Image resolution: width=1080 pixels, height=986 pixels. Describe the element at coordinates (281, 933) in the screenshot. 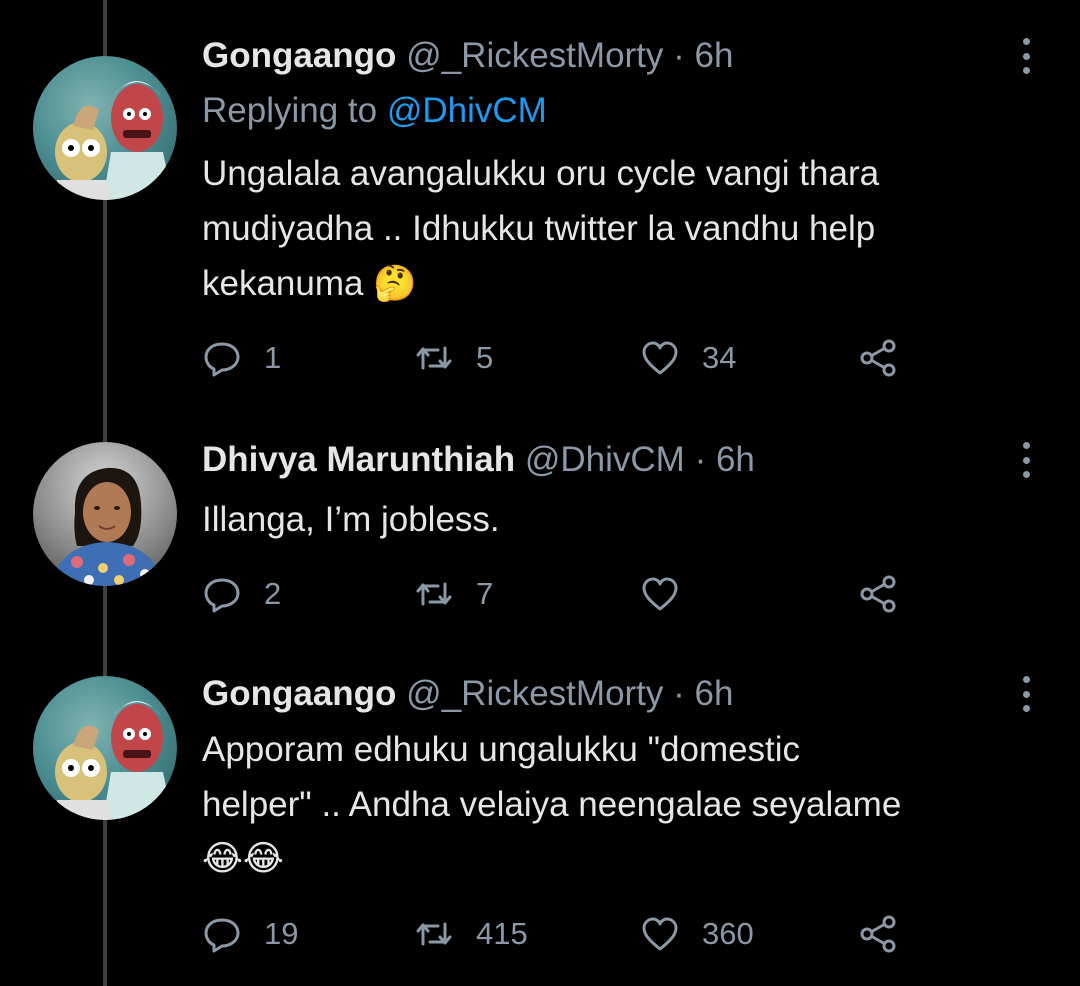

I see `reply-count: 19` at that location.